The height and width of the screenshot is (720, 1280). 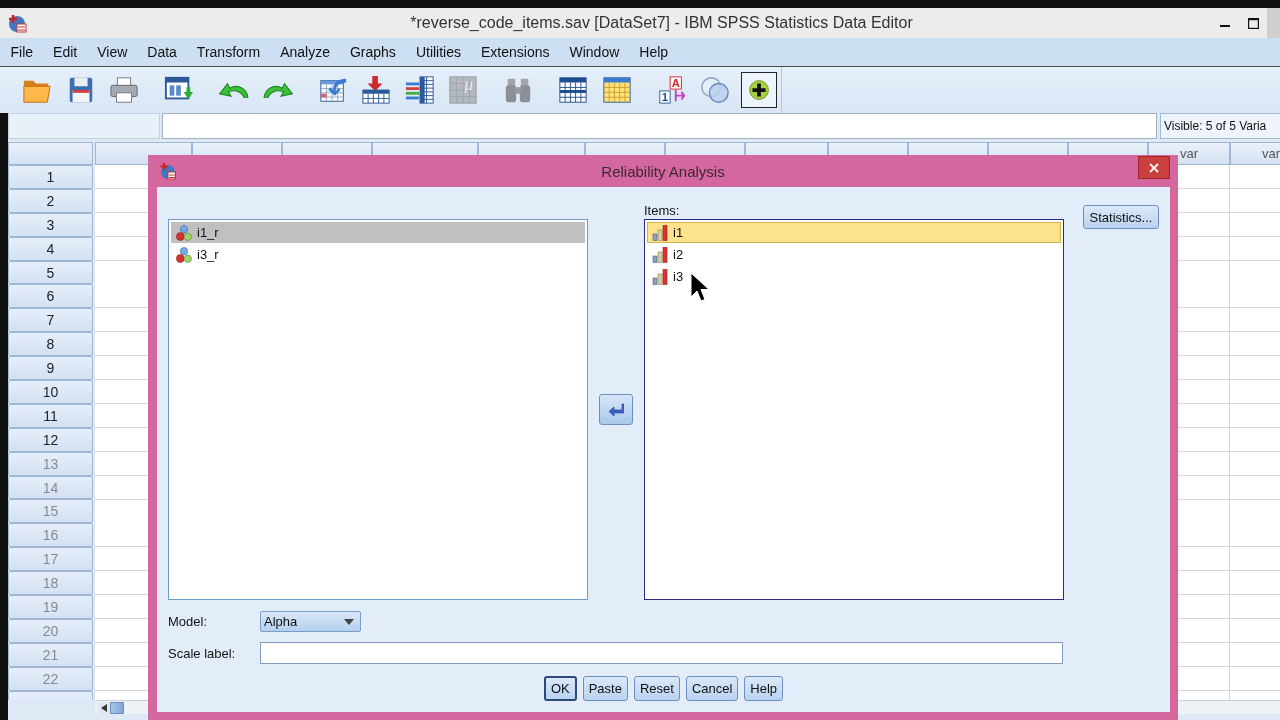 What do you see at coordinates (678, 254) in the screenshot?
I see `variable-name: i2` at bounding box center [678, 254].